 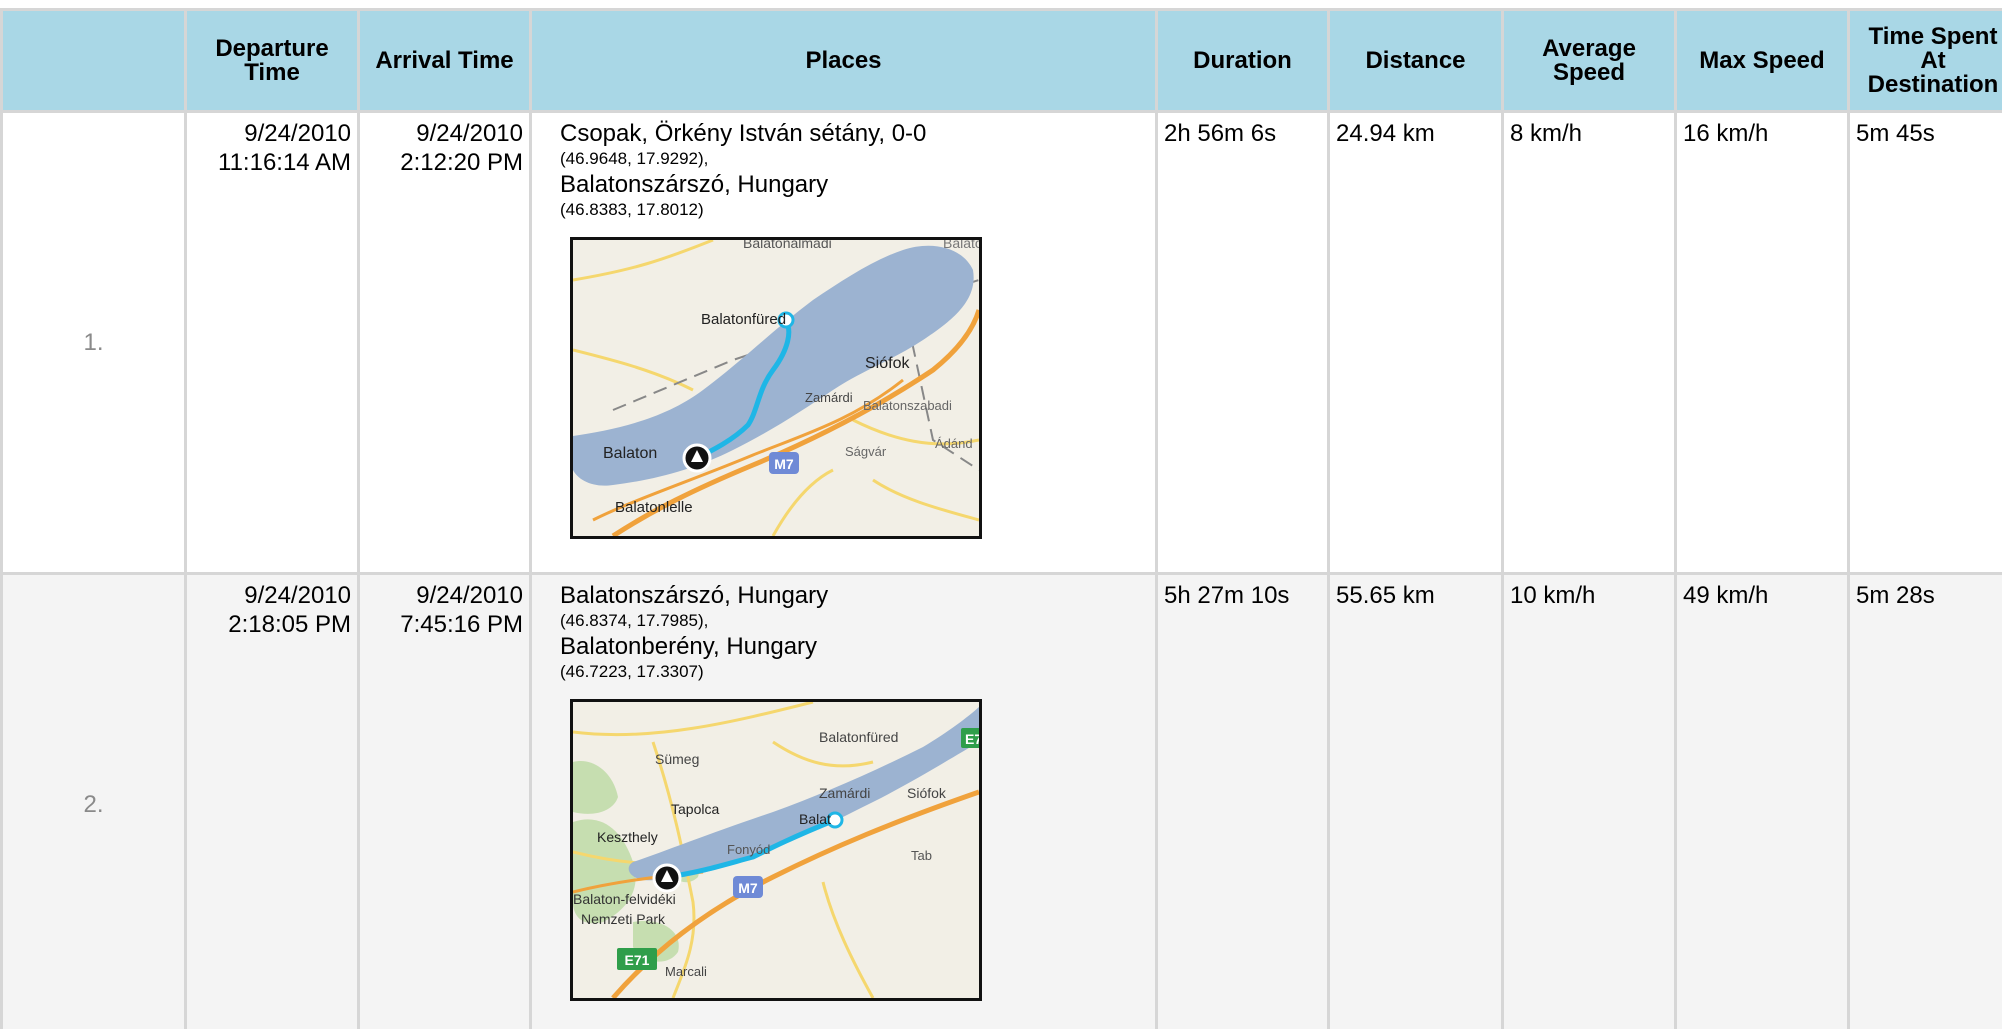 What do you see at coordinates (1762, 342) in the screenshot?
I see `max-speed-cell: 16 km/h` at bounding box center [1762, 342].